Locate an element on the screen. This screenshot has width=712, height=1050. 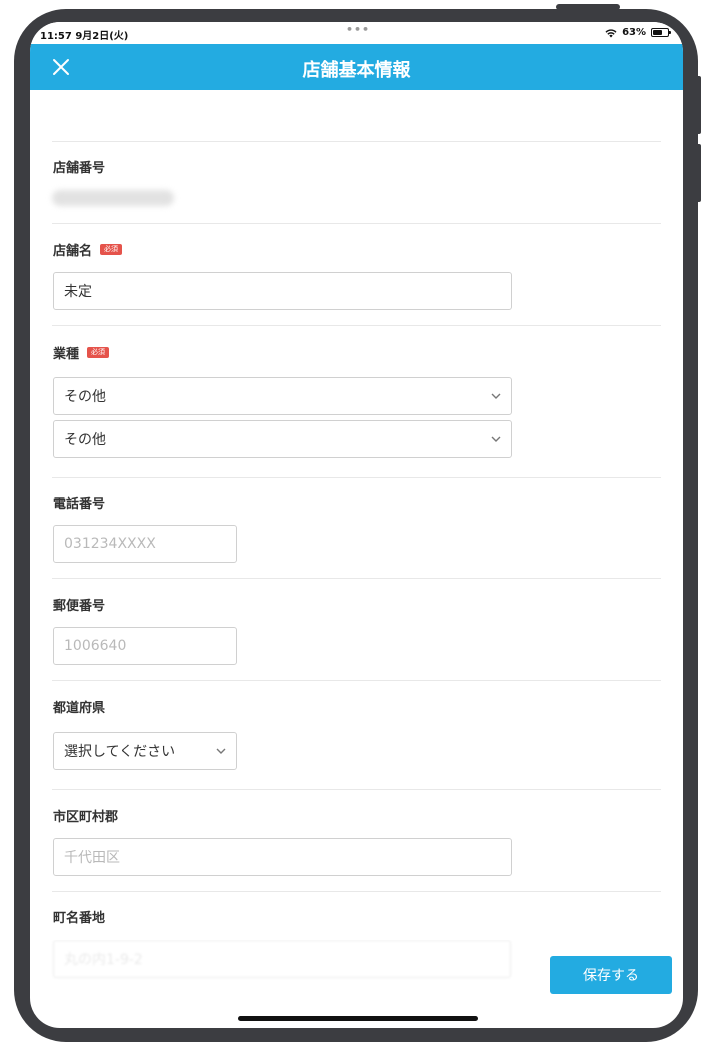
wifi-icon is located at coordinates (611, 32).